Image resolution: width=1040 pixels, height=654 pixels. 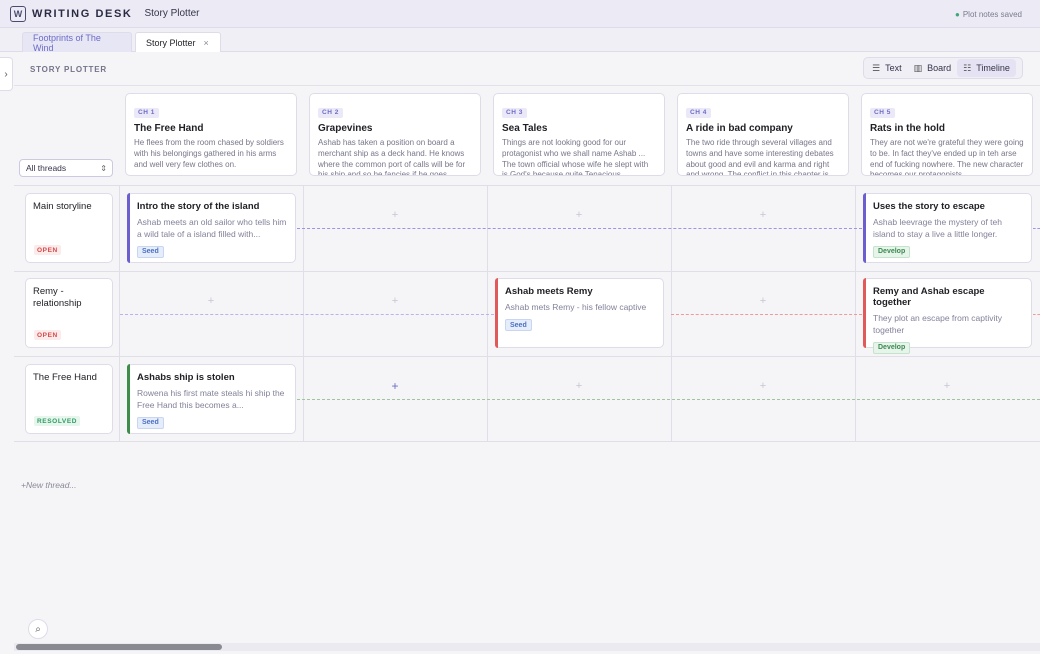 What do you see at coordinates (206, 43) in the screenshot?
I see `close-icon: ×` at bounding box center [206, 43].